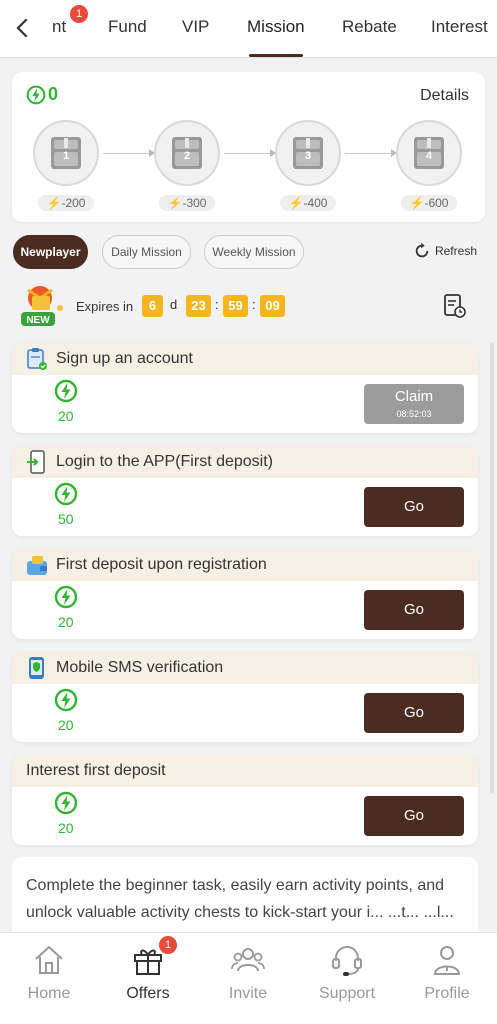  Describe the element at coordinates (42, 306) in the screenshot. I see `new-player-gift-icon: NEW` at that location.